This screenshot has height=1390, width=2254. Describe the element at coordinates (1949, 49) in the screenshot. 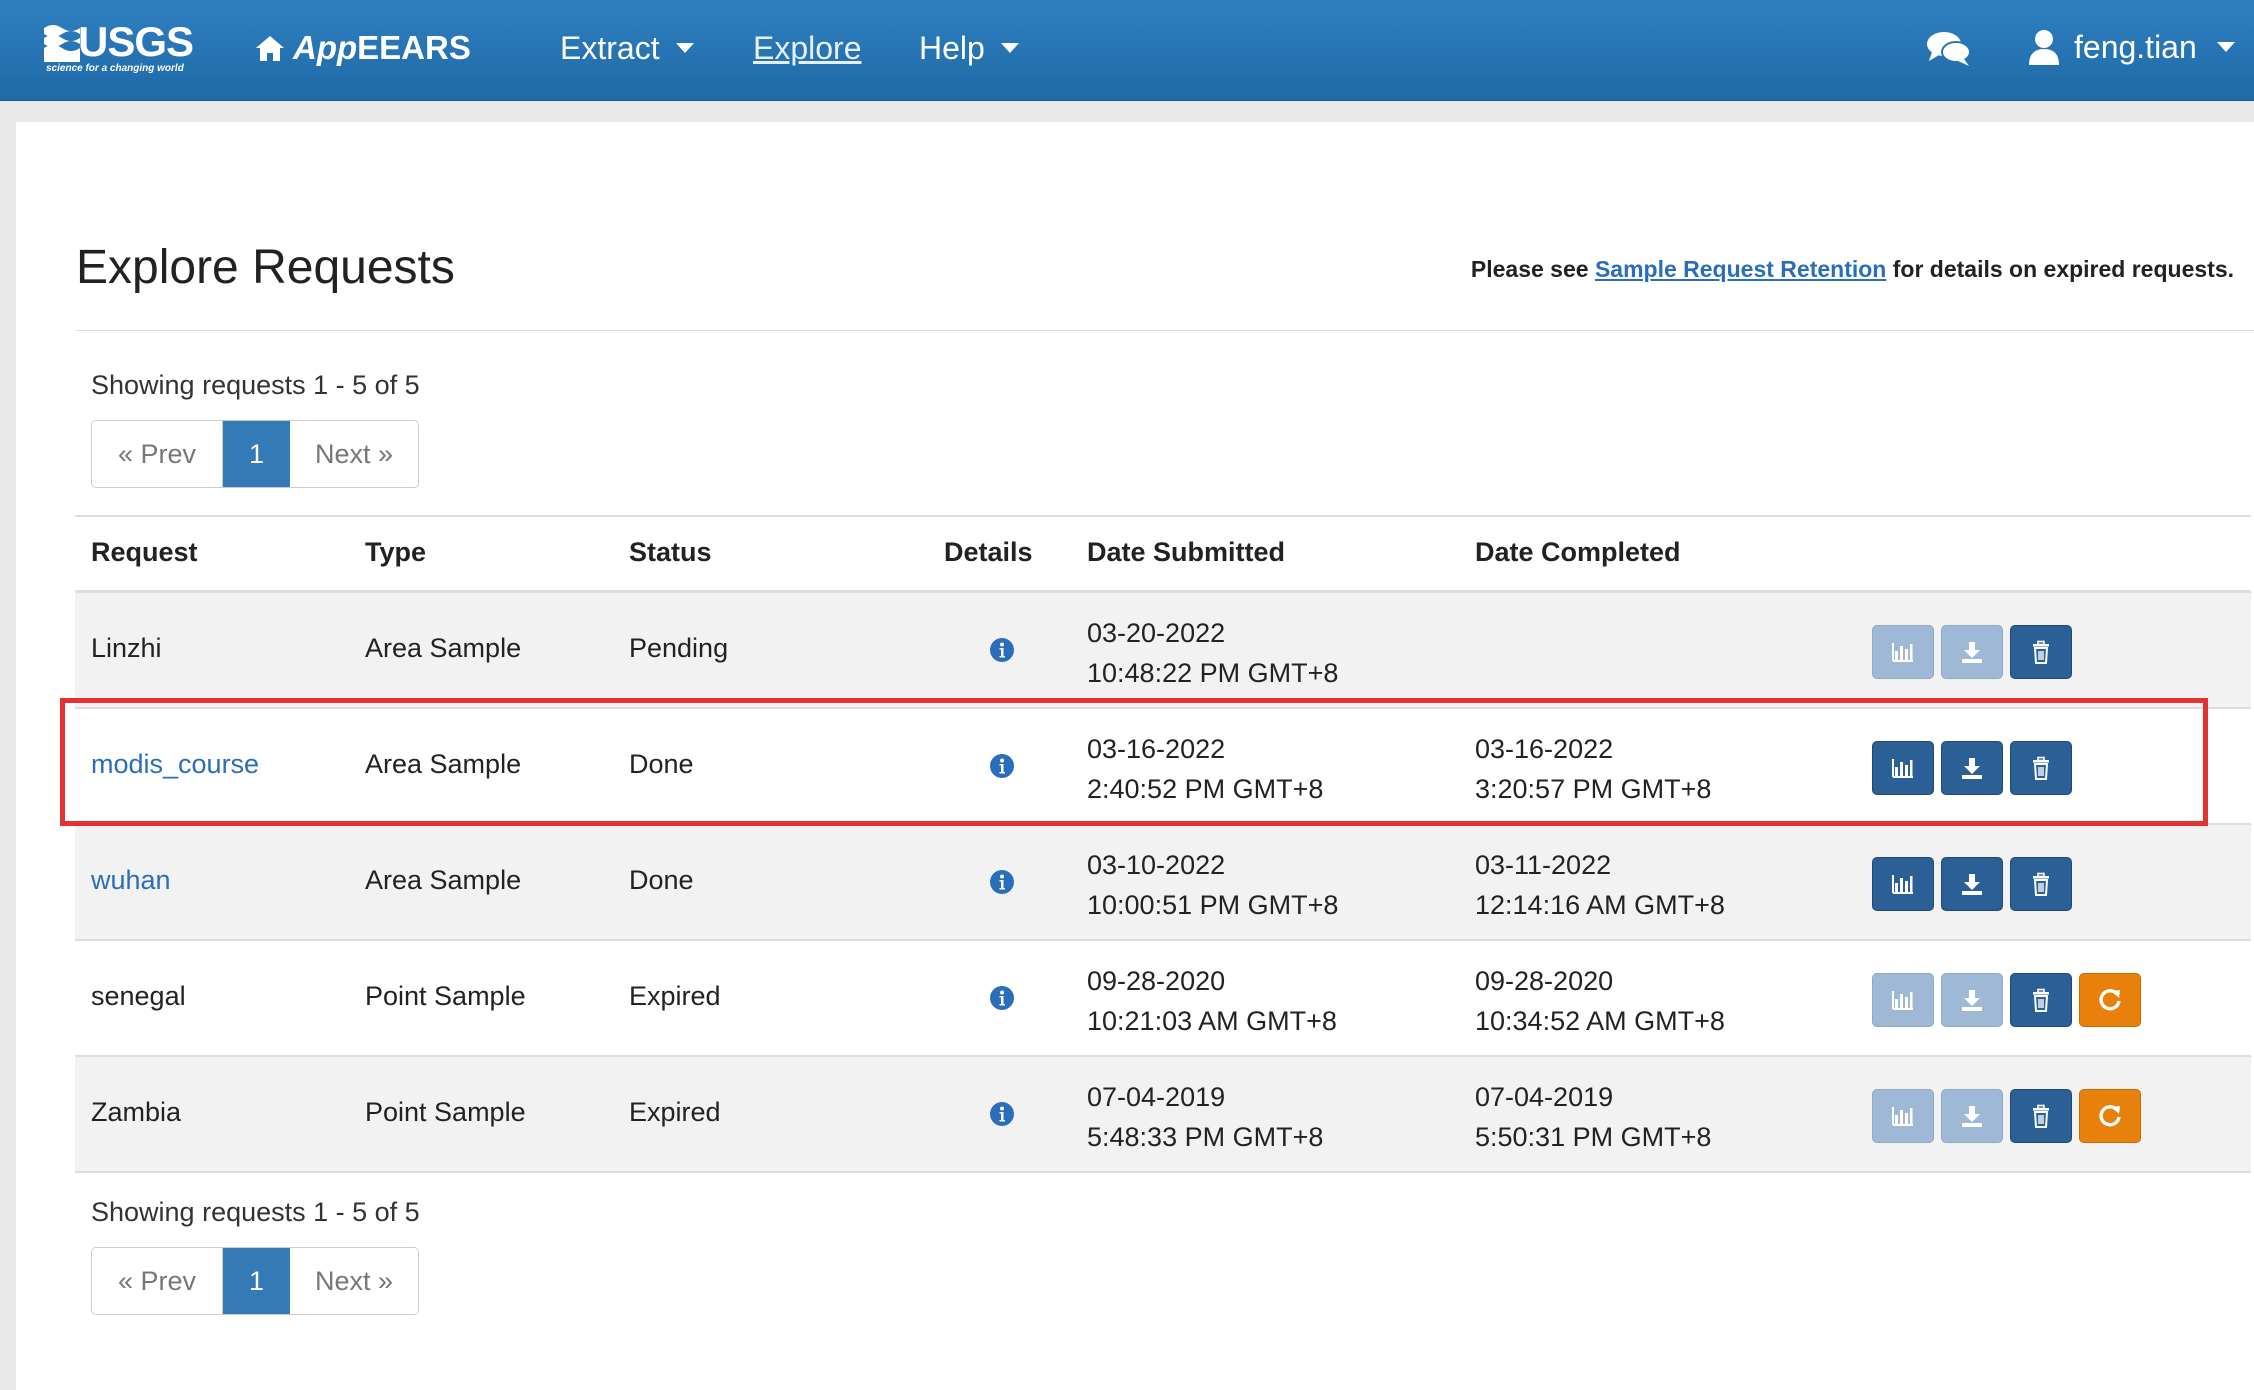

I see `chat-bubbles-icon` at that location.